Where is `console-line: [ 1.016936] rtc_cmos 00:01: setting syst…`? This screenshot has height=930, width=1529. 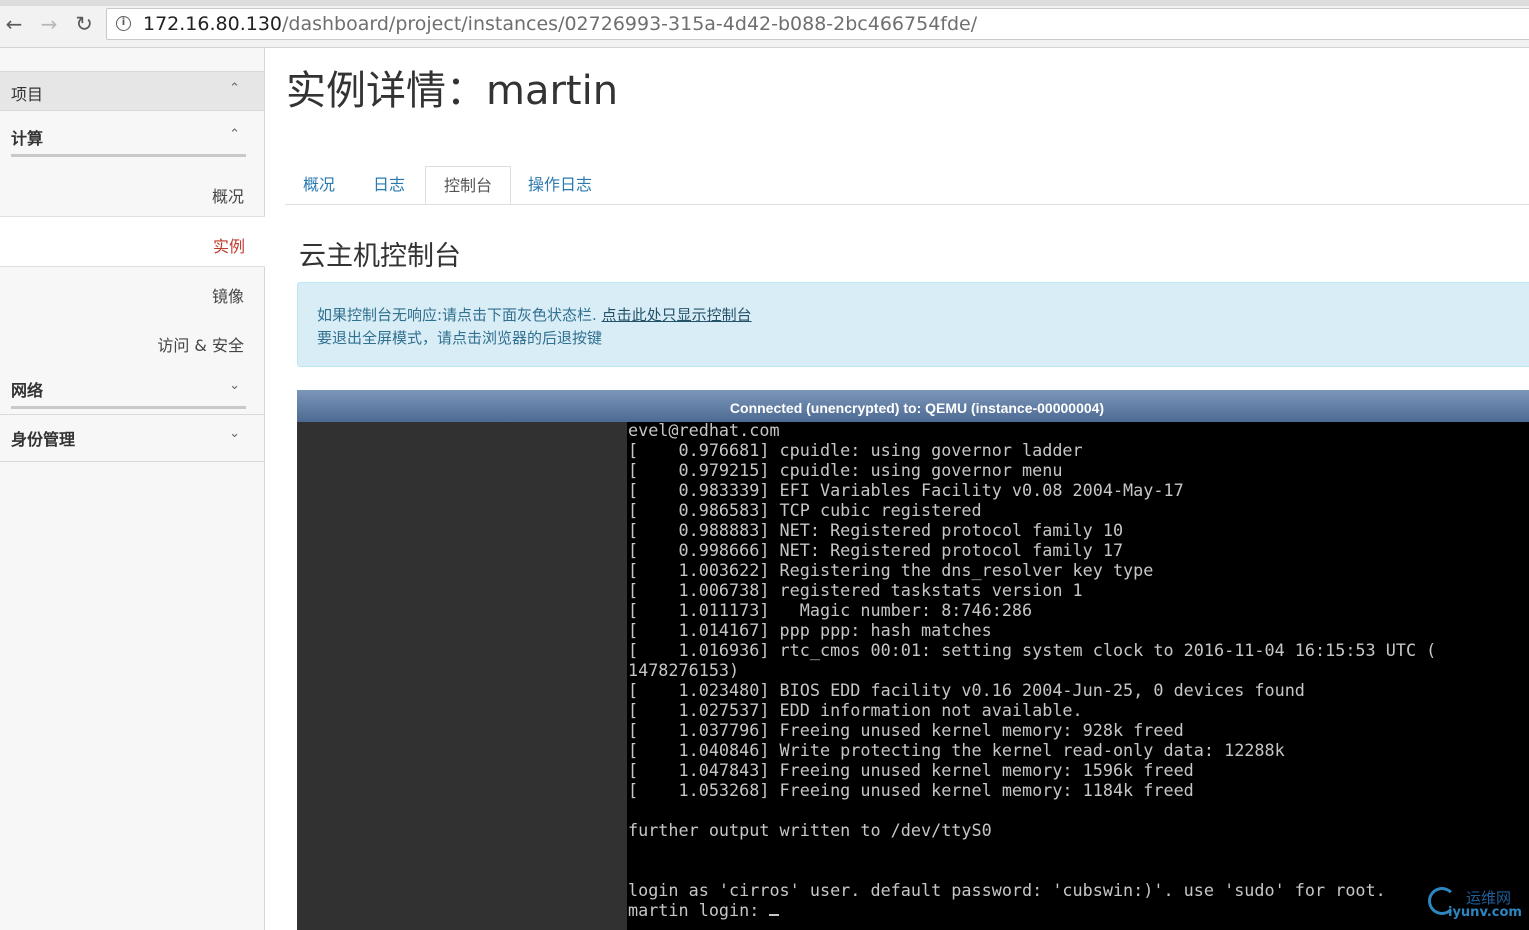 console-line: [ 1.016936] rtc_cmos 00:01: setting syst… is located at coordinates (1032, 650).